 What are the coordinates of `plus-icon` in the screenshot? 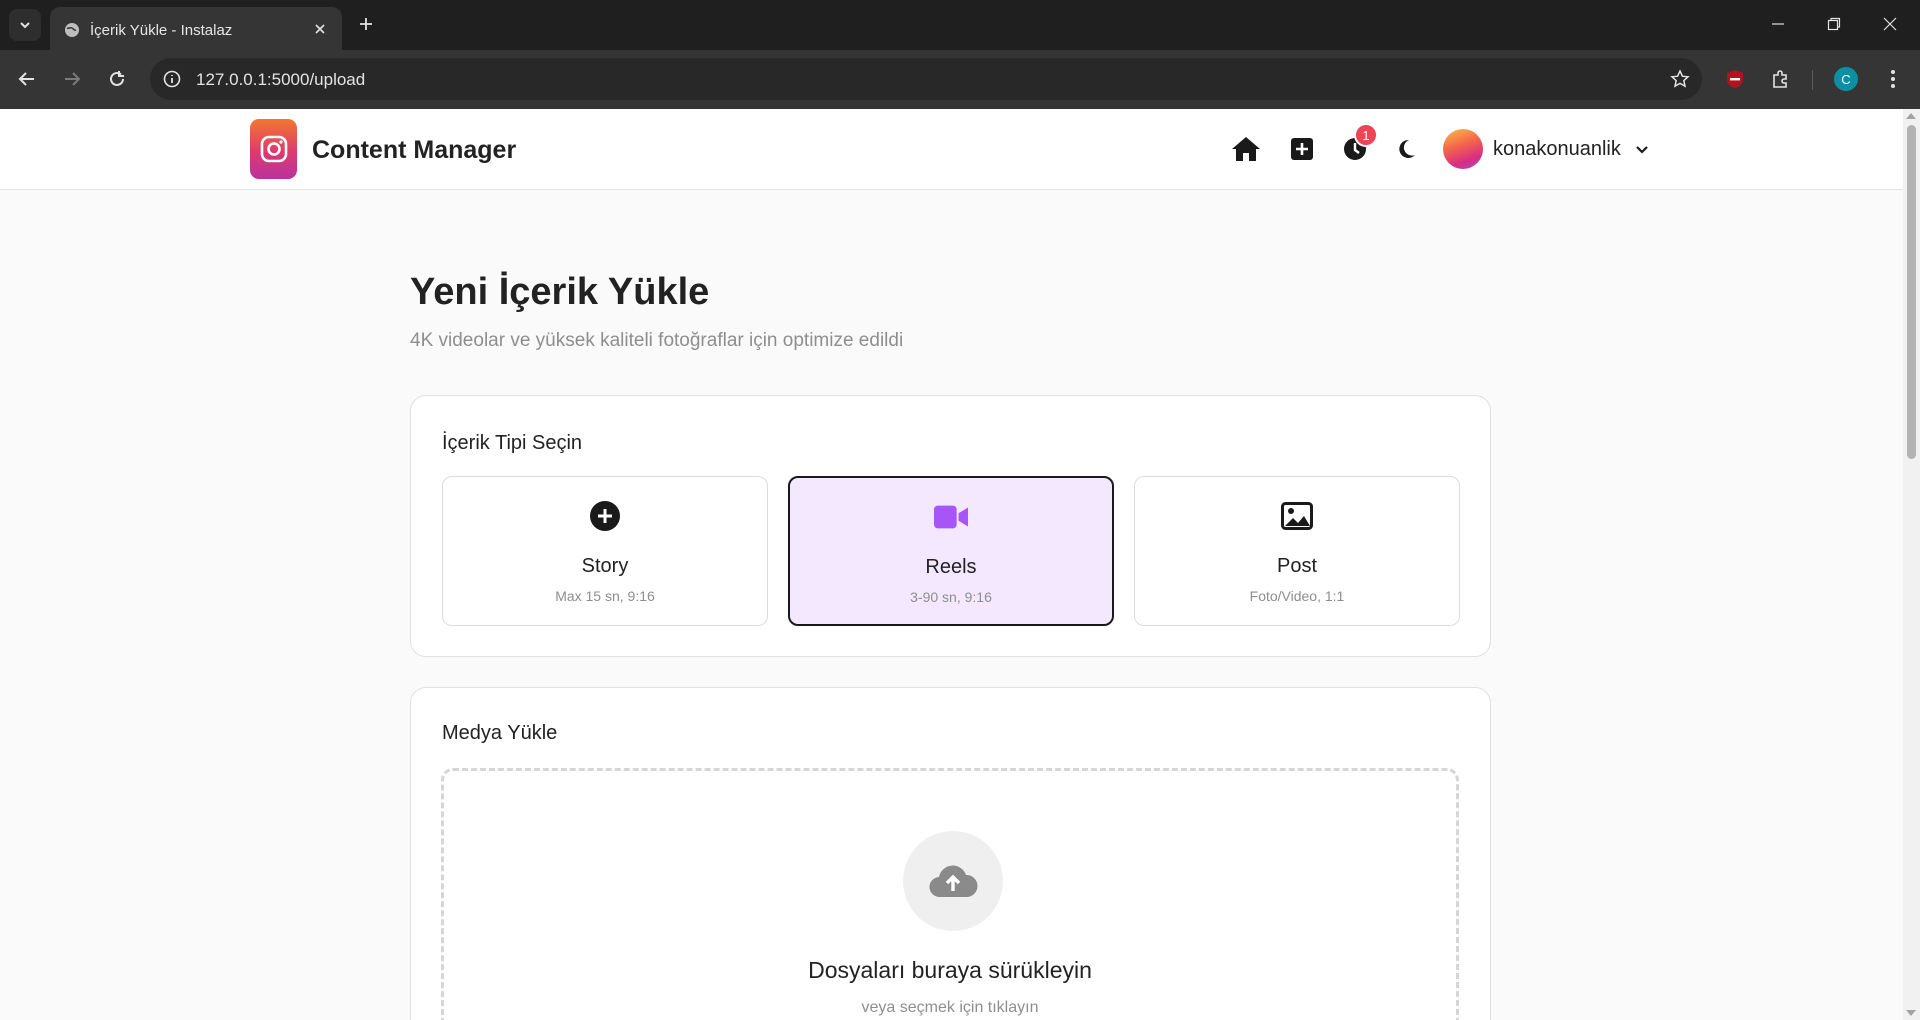 It's located at (366, 24).